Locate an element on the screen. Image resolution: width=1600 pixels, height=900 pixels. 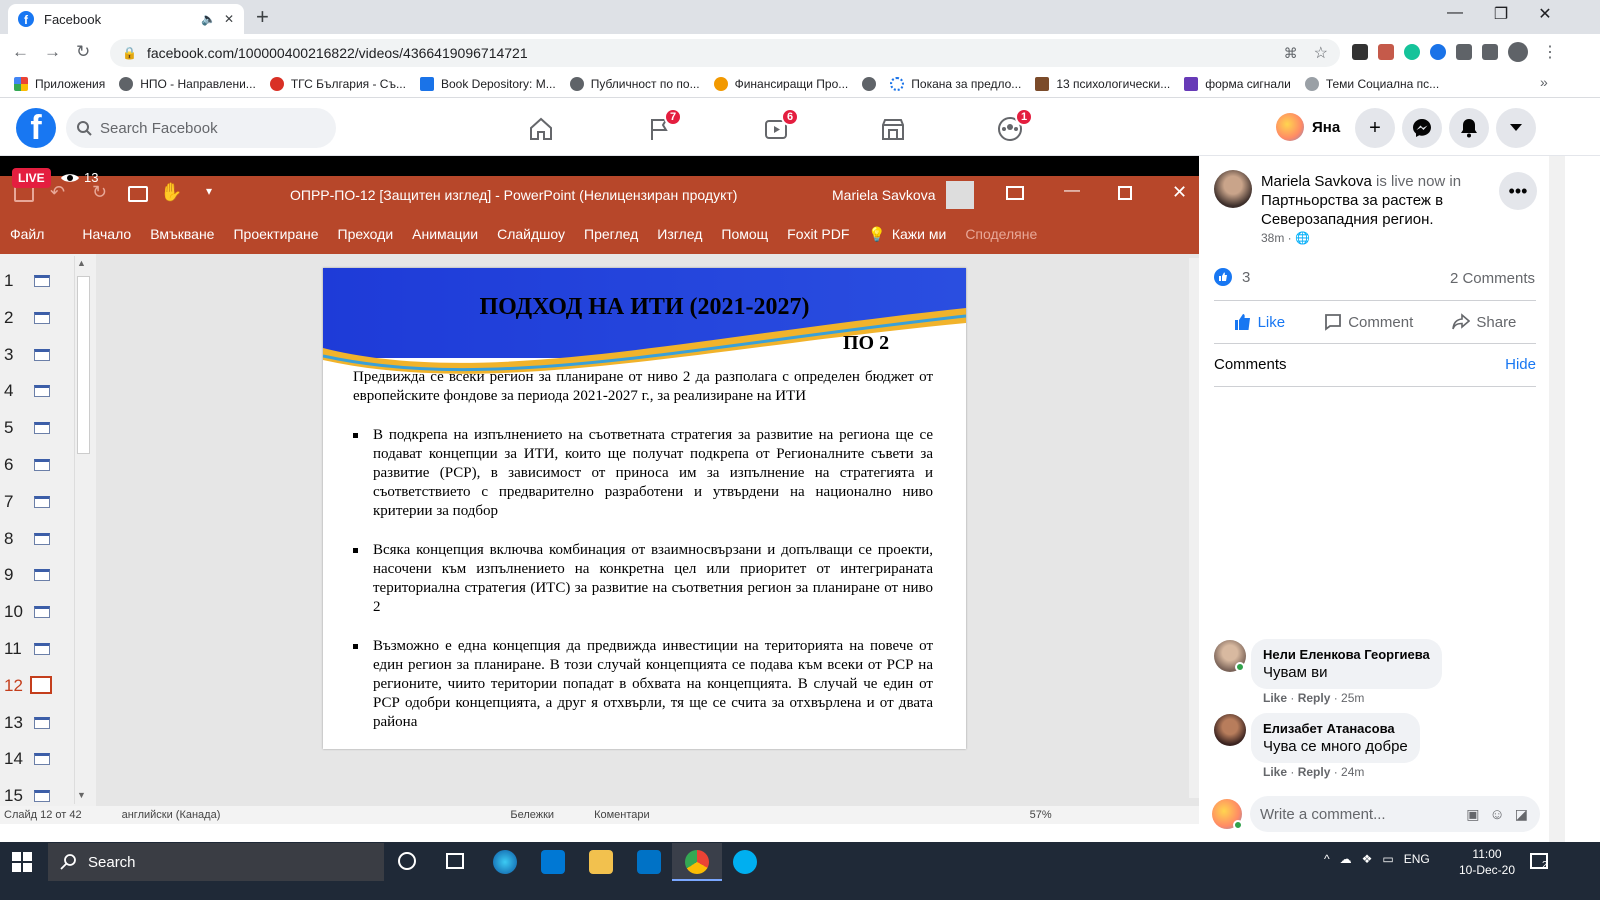
edge-icon is located at coordinates (505, 862).